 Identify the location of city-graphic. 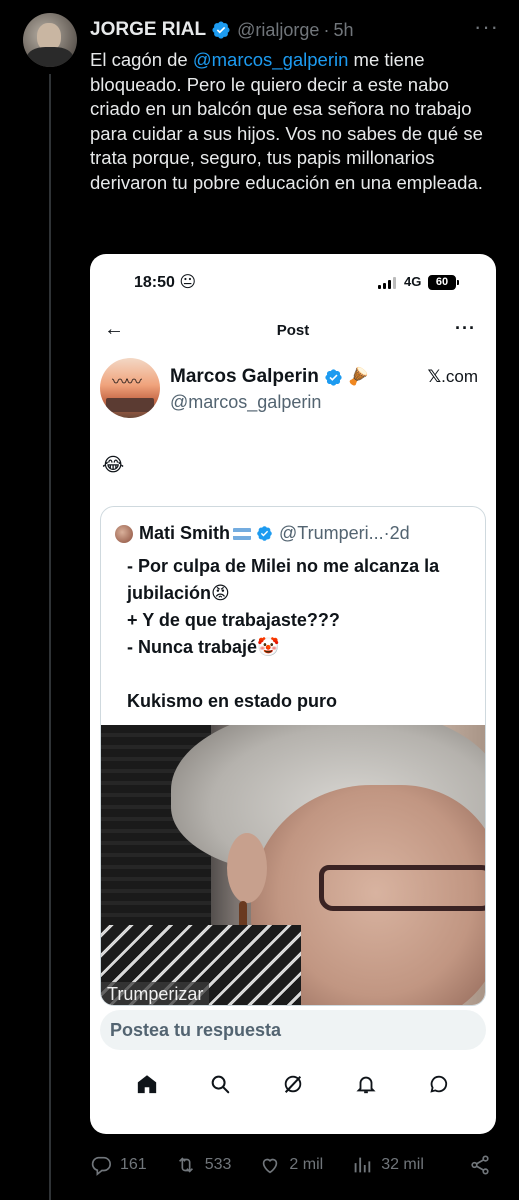
(130, 405).